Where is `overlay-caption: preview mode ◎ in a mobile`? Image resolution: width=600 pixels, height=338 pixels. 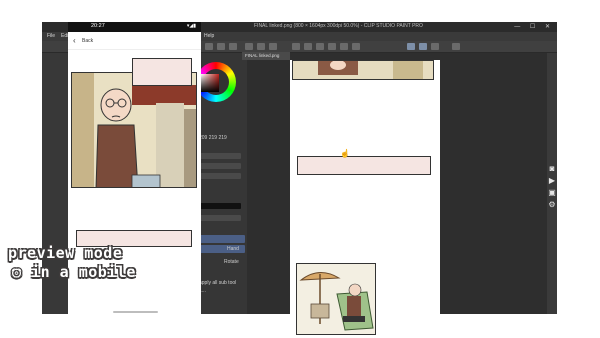
overlay-caption: preview mode ◎ in a mobile is located at coordinates (88, 263).